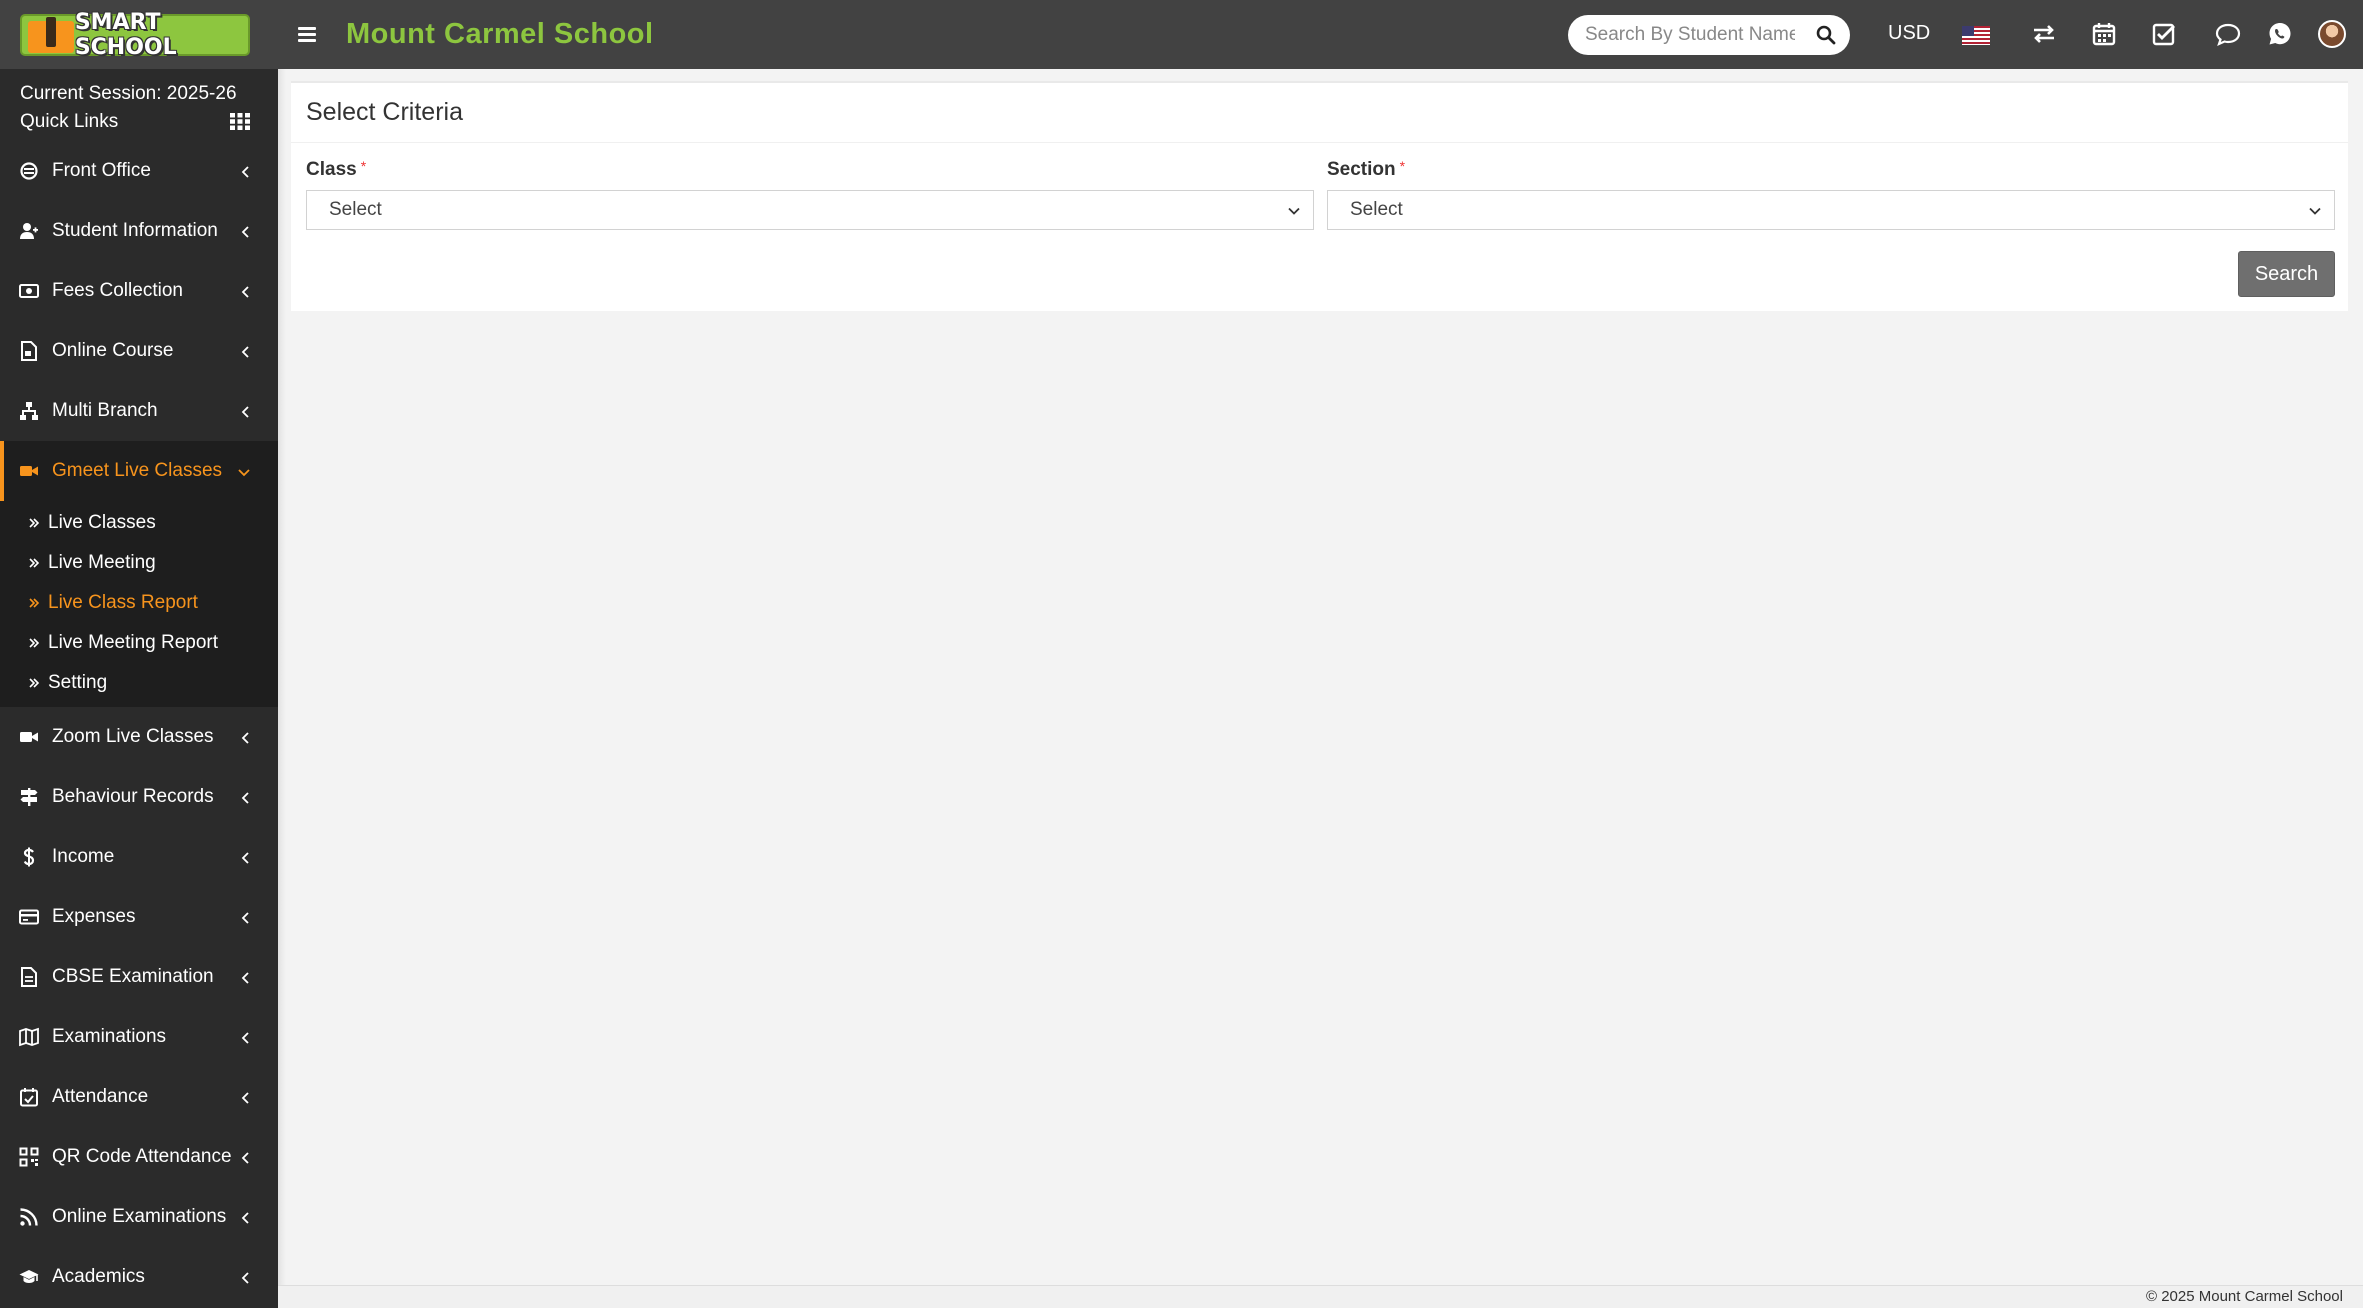 The width and height of the screenshot is (2363, 1308). What do you see at coordinates (102, 562) in the screenshot?
I see `submenu-item-label: Live Meeting` at bounding box center [102, 562].